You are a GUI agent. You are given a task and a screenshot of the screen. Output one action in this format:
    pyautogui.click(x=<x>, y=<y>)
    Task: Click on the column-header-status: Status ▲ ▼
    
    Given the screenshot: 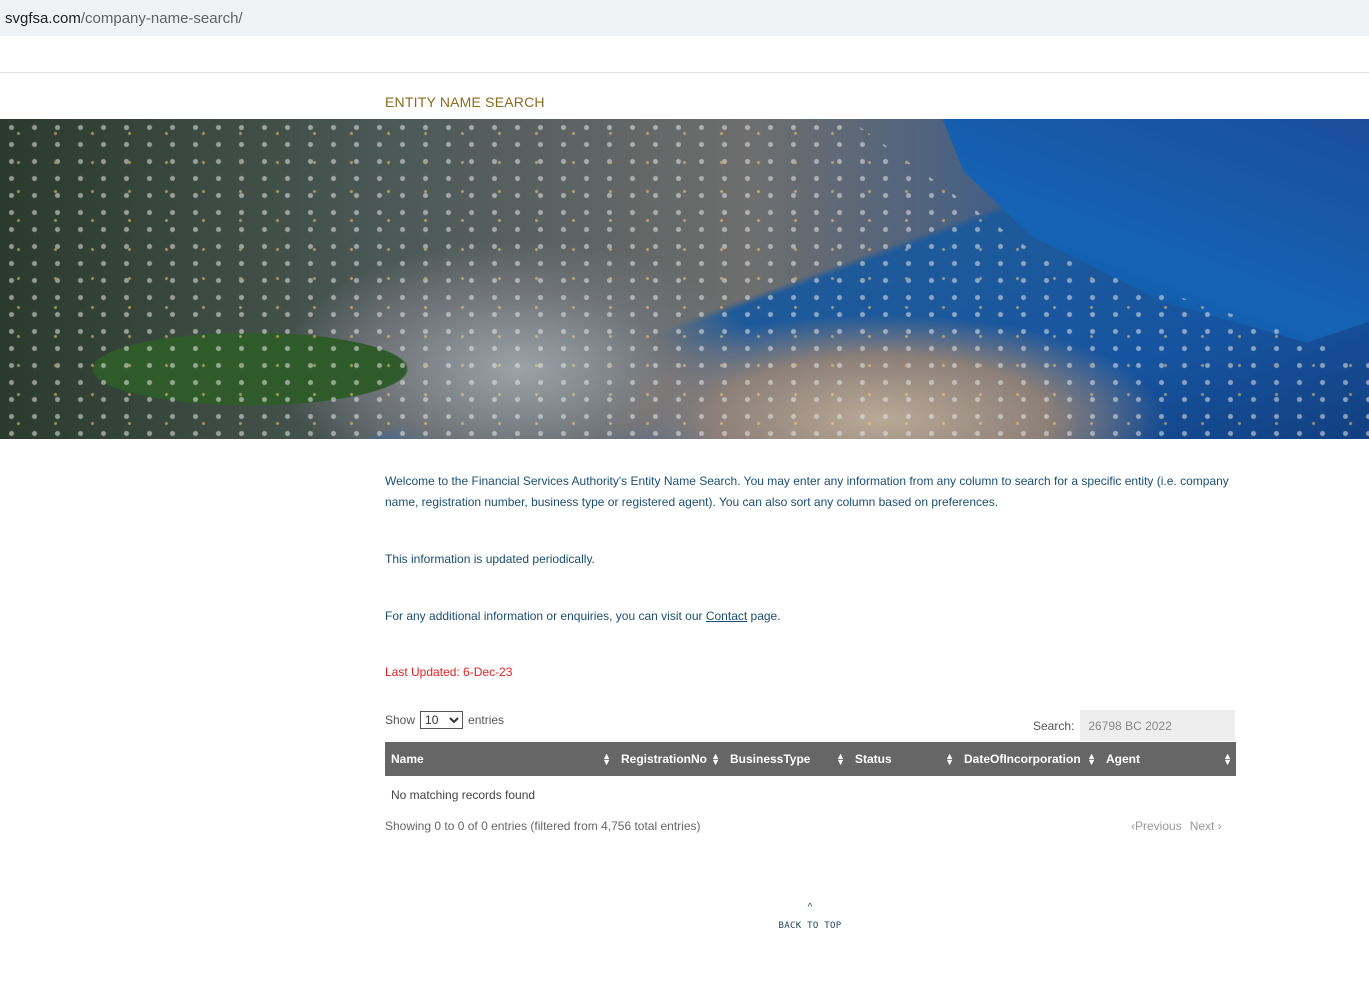 What is the action you would take?
    pyautogui.click(x=903, y=759)
    